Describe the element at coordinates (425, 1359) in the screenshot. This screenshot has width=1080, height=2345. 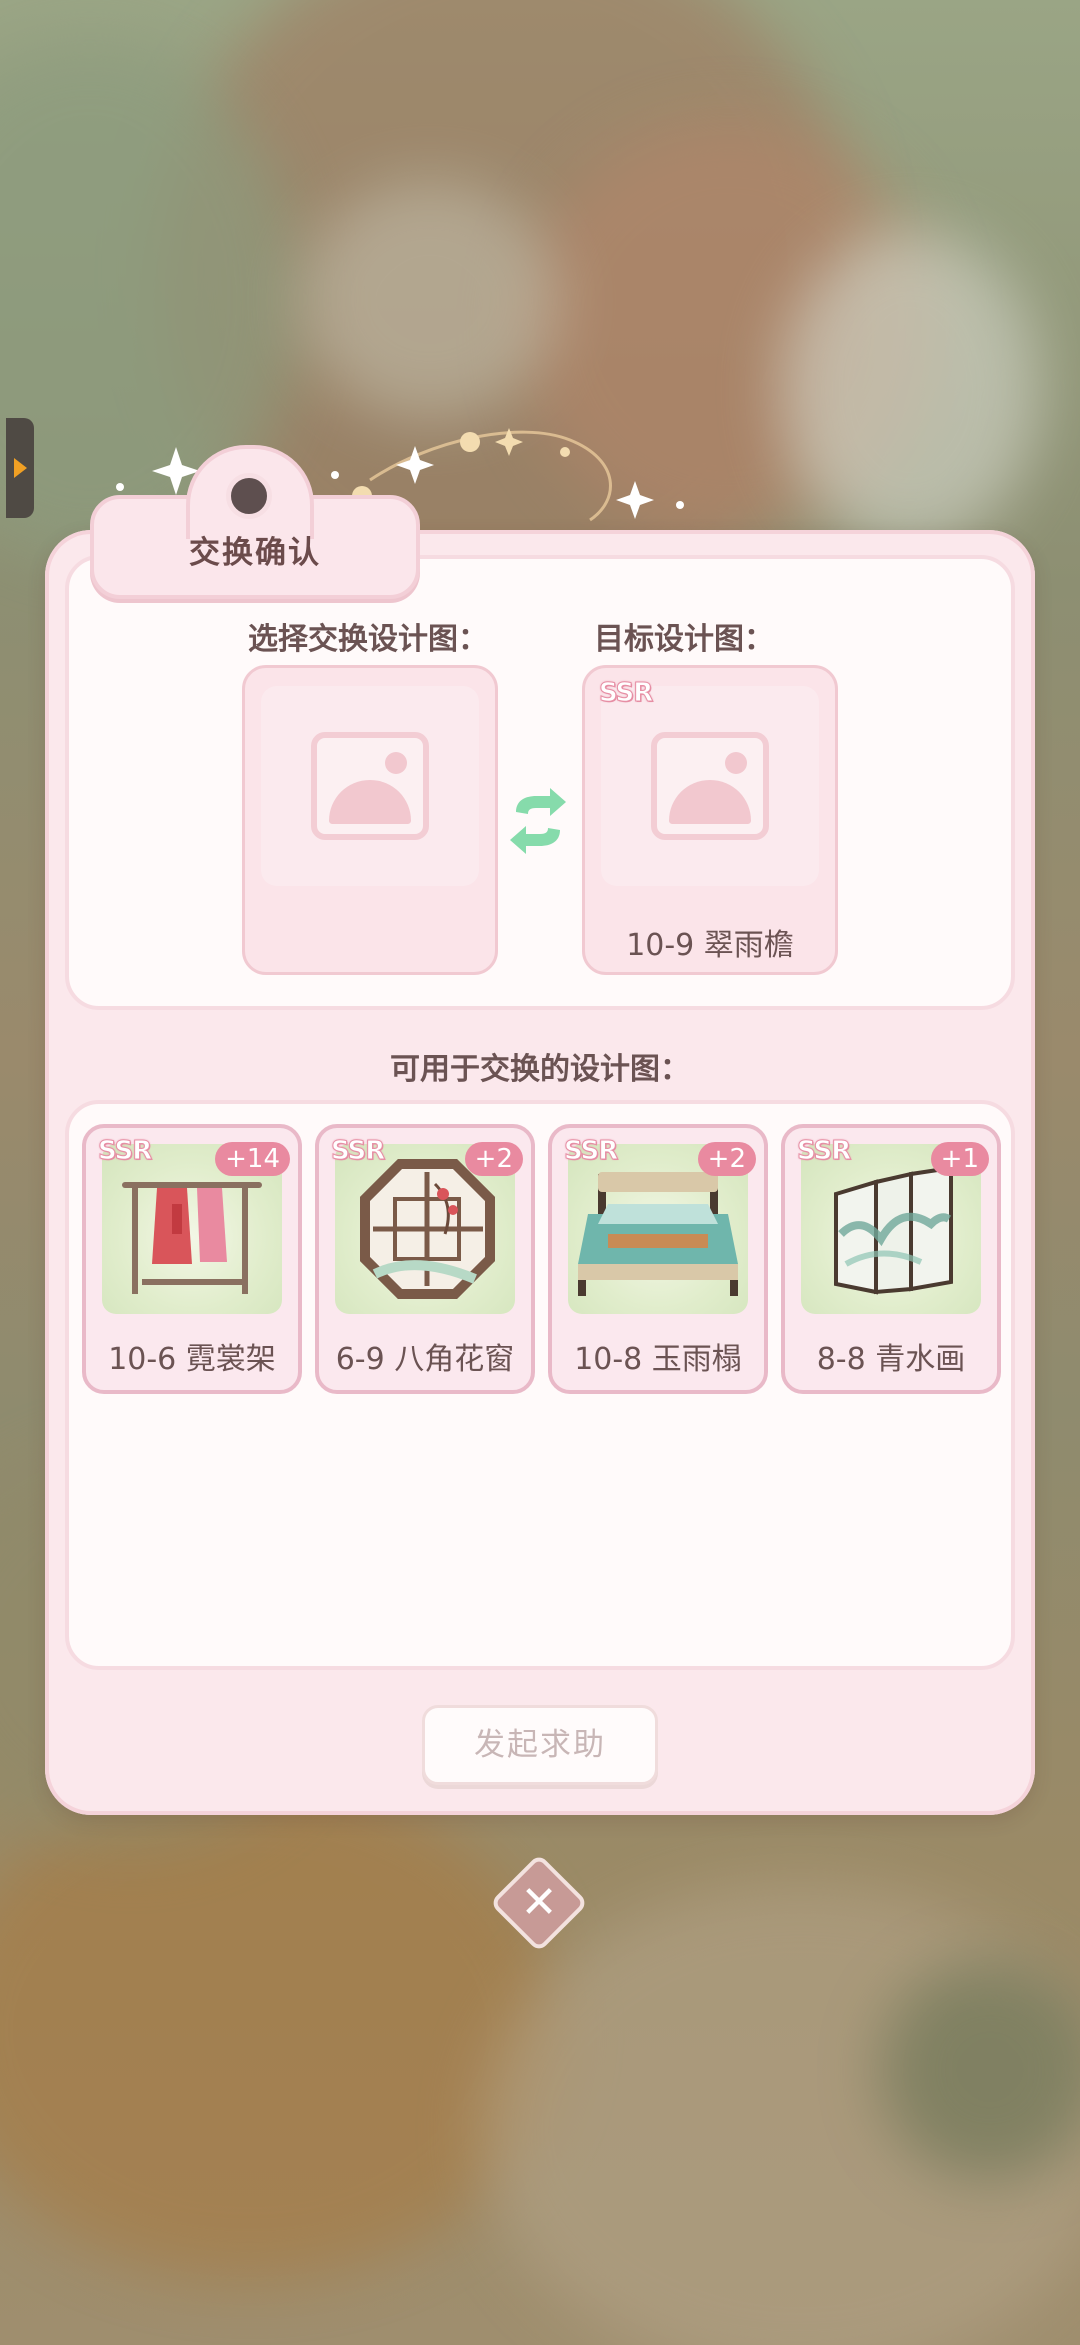
I see `design-name: 6-9 八角花窗` at that location.